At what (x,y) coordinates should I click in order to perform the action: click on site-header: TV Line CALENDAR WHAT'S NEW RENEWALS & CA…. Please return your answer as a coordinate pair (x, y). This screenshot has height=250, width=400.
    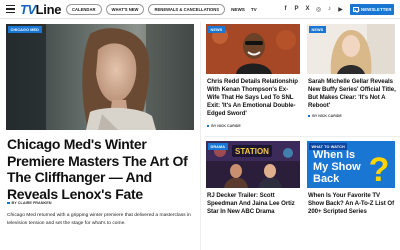
    Looking at the image, I should click on (200, 9).